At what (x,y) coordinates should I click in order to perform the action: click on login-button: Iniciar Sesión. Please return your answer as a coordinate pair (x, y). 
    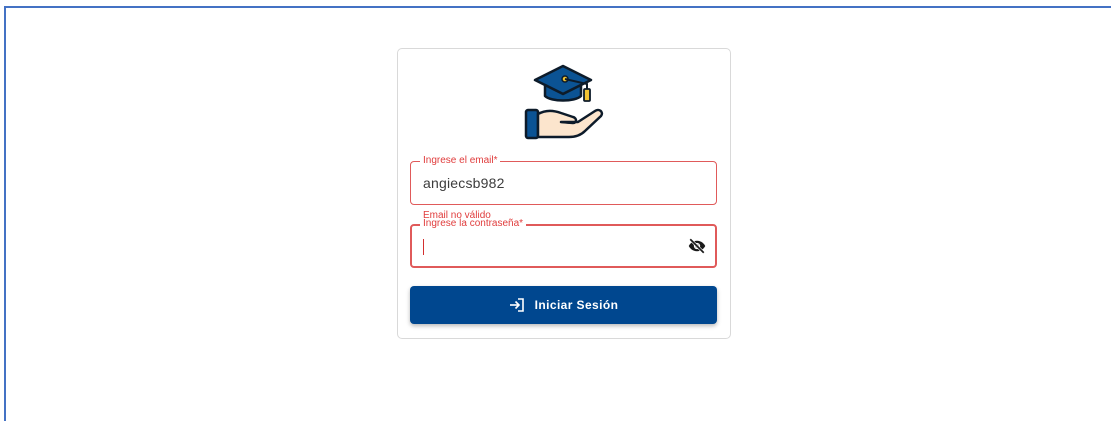
    Looking at the image, I should click on (563, 305).